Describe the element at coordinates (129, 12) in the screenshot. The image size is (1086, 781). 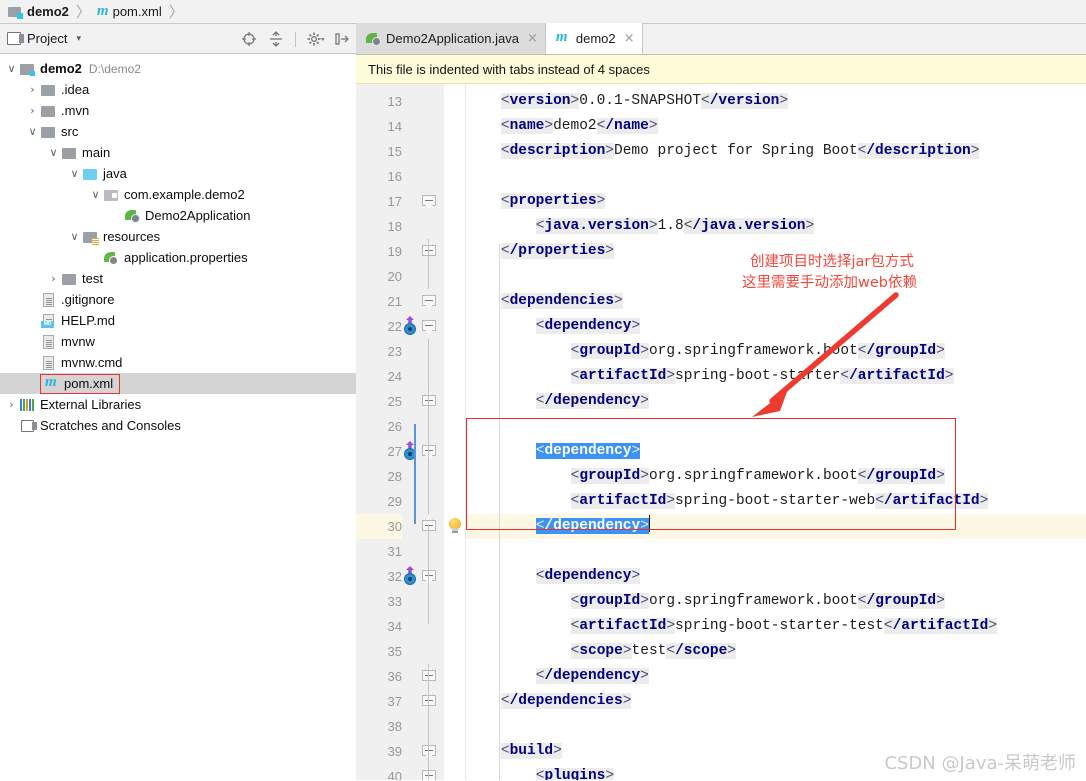
I see `breadcrumb-file: m pom.xml` at that location.